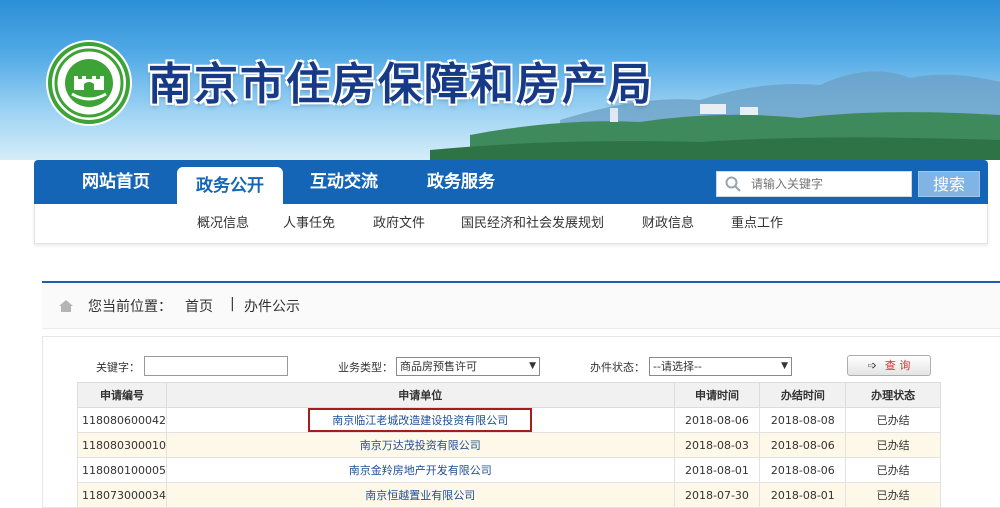 This screenshot has width=1000, height=508. I want to click on site-title: 南京市住房保障和房产局, so click(401, 80).